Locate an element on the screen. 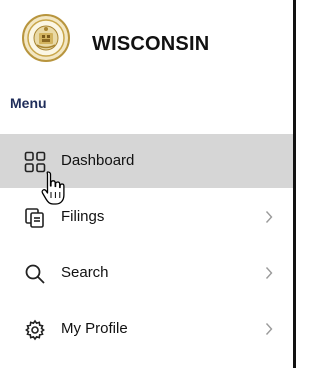 The width and height of the screenshot is (320, 368). nav-label-filings: Filings is located at coordinates (83, 216).